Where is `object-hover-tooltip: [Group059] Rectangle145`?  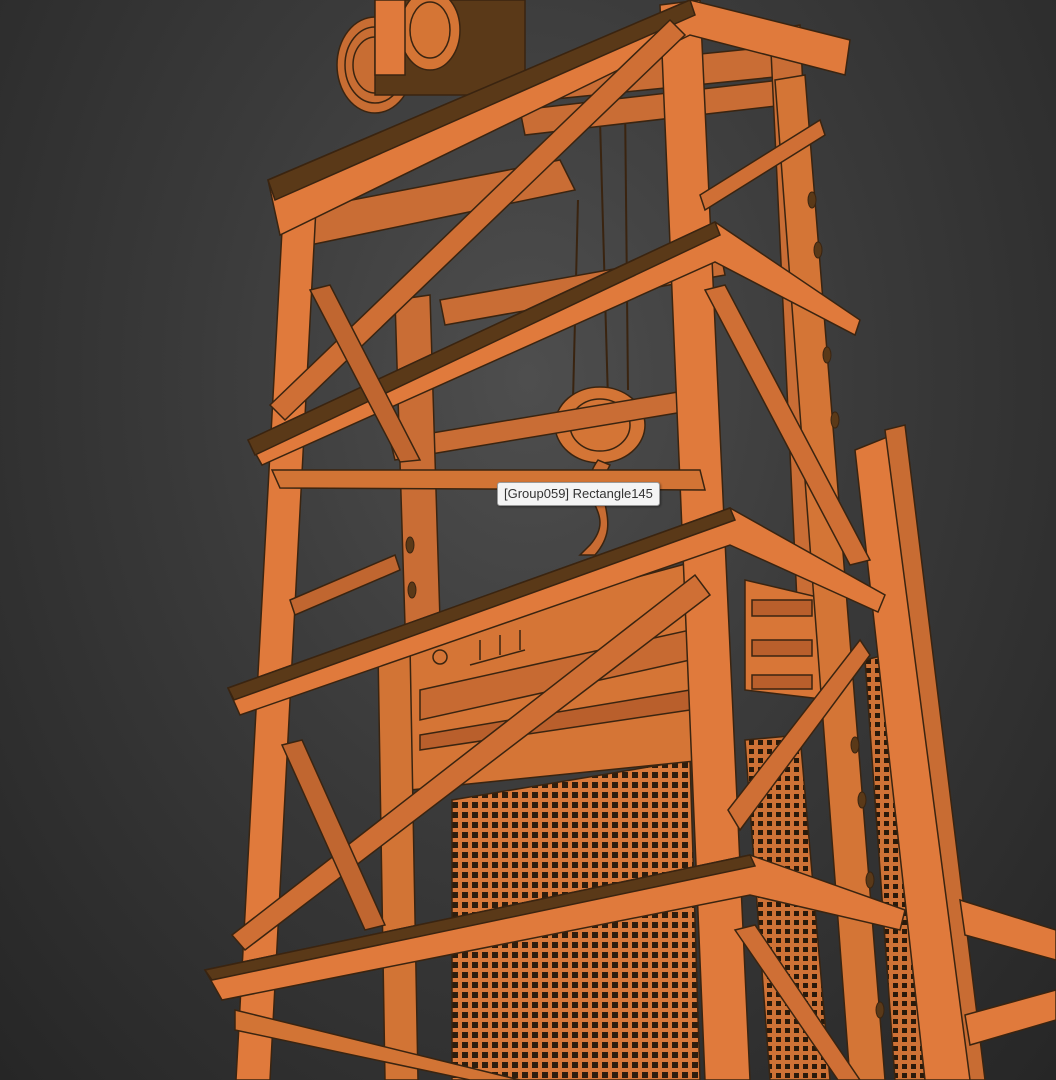 object-hover-tooltip: [Group059] Rectangle145 is located at coordinates (578, 494).